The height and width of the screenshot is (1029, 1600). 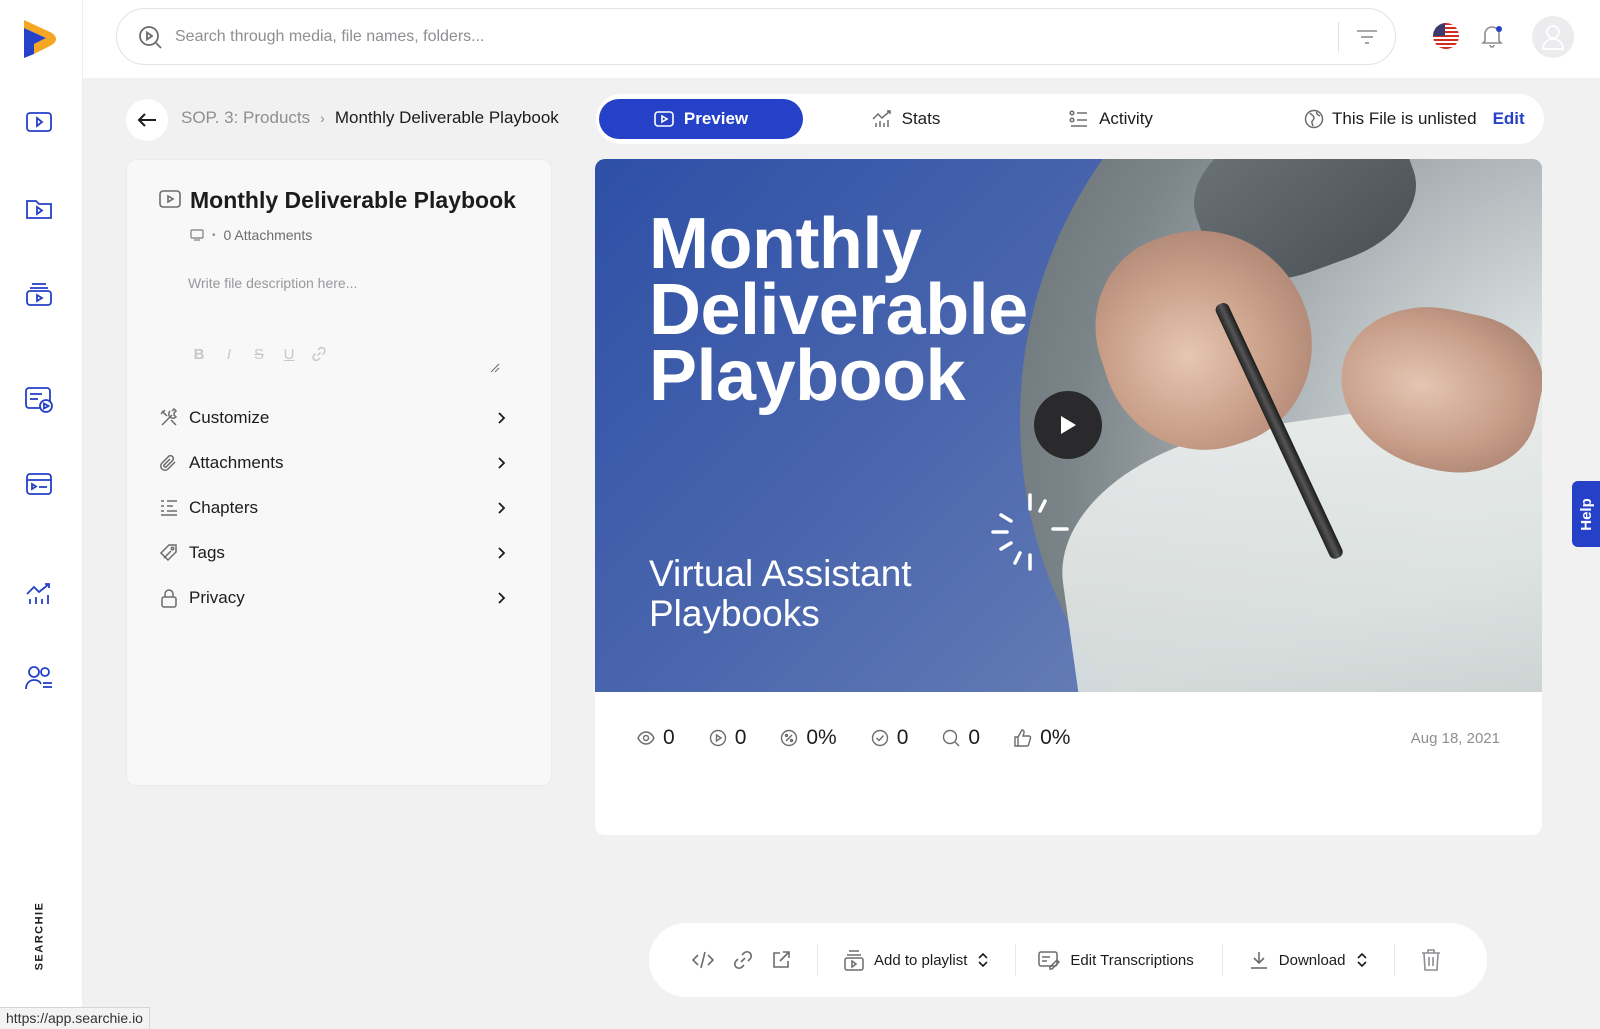 I want to click on completed-icon, so click(x=879, y=738).